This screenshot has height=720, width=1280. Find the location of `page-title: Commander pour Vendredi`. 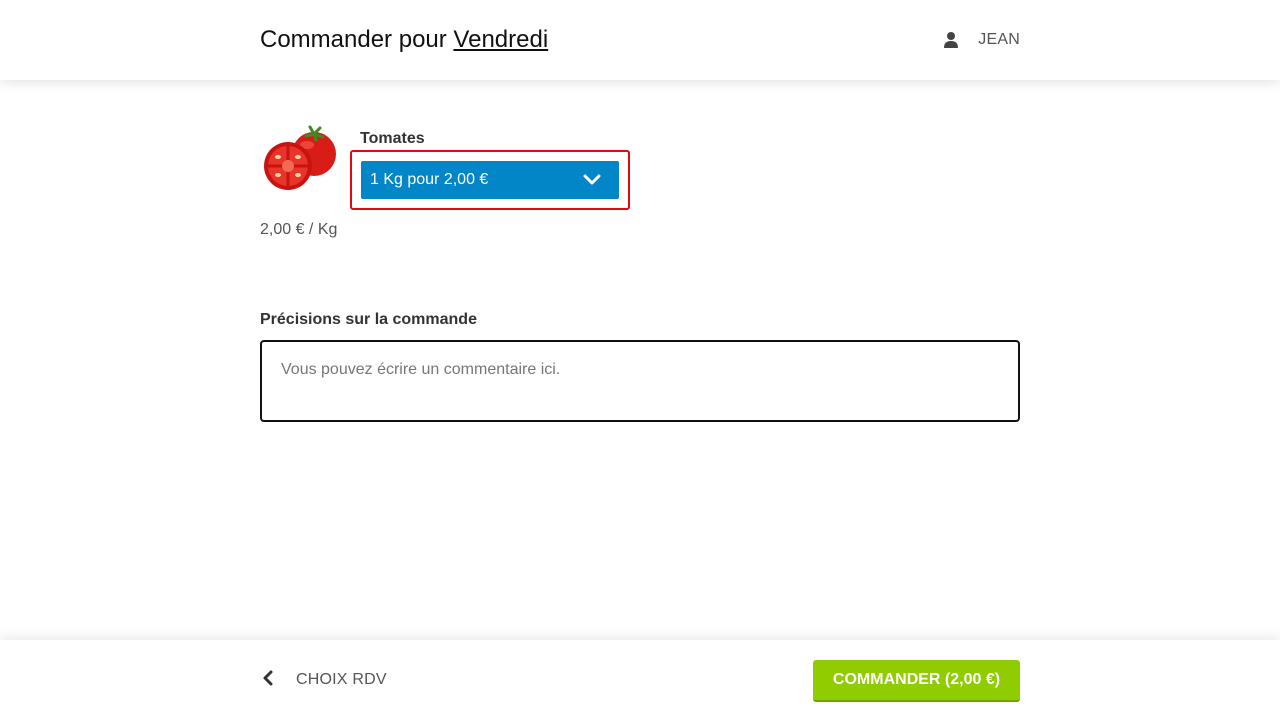

page-title: Commander pour Vendredi is located at coordinates (404, 40).